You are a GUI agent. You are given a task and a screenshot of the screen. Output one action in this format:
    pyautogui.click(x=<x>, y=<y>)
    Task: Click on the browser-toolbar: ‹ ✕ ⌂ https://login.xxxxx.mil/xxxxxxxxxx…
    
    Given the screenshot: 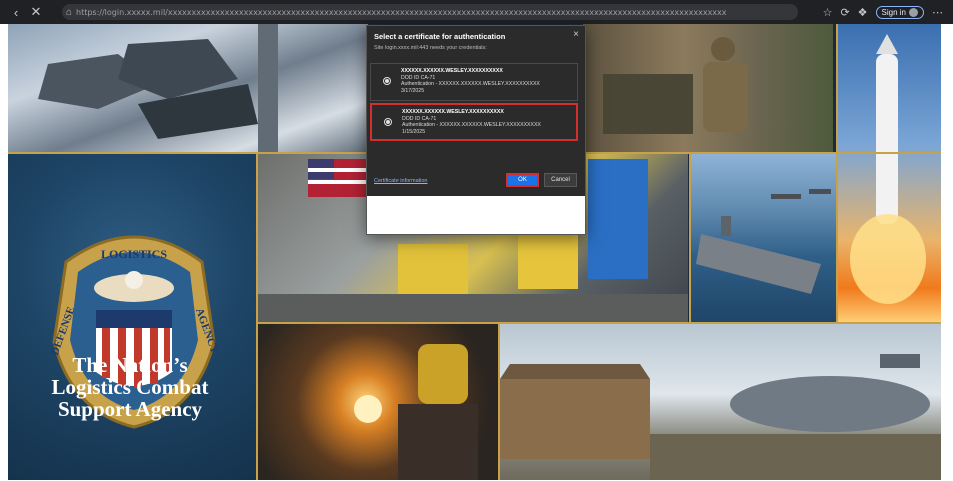 What is the action you would take?
    pyautogui.click(x=476, y=12)
    